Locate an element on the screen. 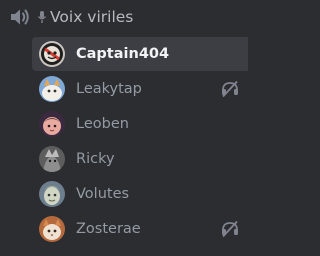 The height and width of the screenshot is (256, 320). member-name: Captain404 is located at coordinates (123, 54).